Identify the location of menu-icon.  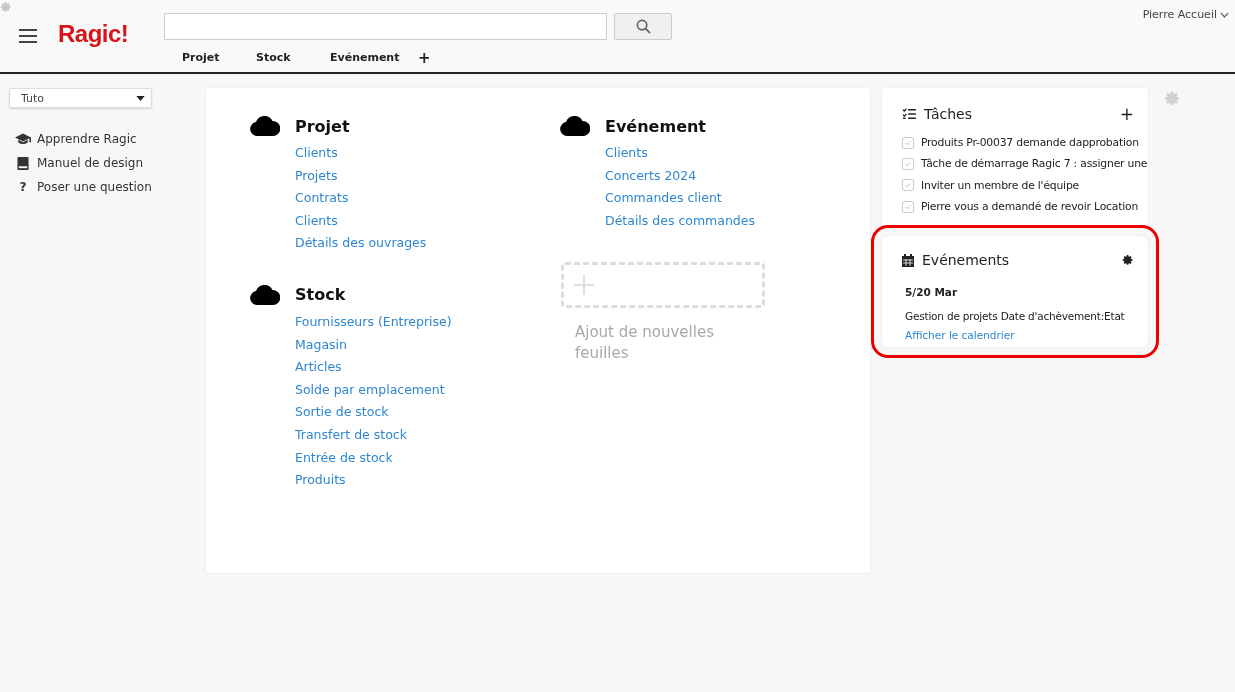
(28, 36).